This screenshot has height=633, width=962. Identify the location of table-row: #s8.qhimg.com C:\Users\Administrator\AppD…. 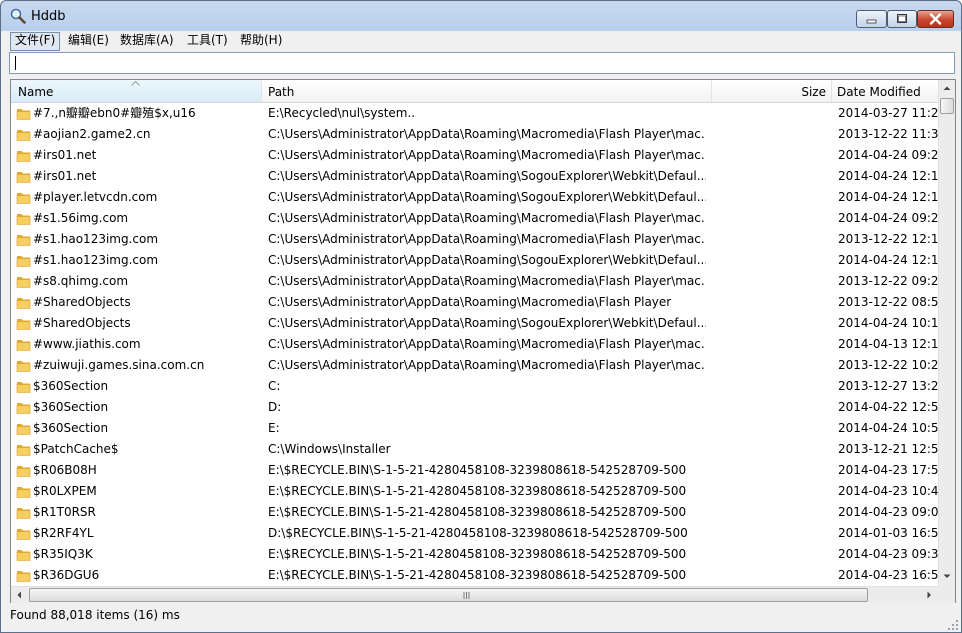
(474, 281).